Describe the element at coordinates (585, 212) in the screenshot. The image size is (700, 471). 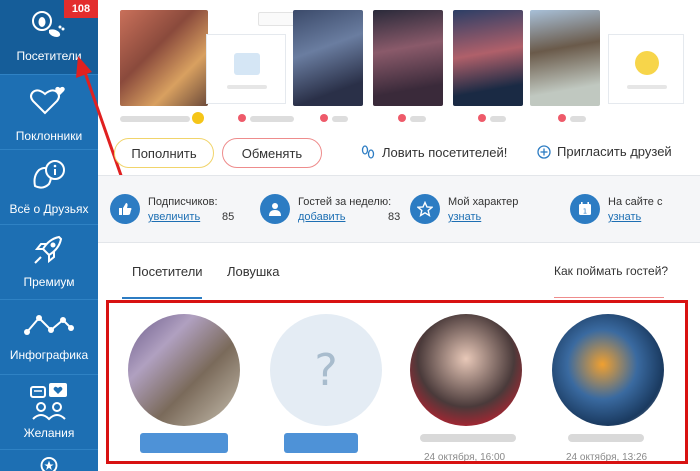
I see `svg-text: 1` at that location.